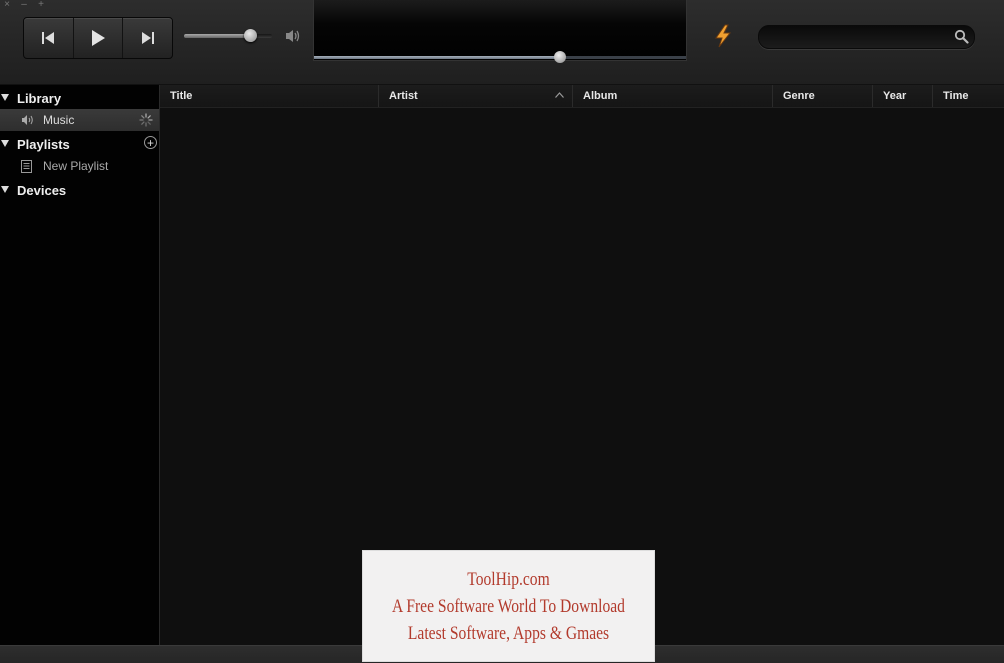 The height and width of the screenshot is (663, 1004). I want to click on play-button, so click(99, 38).